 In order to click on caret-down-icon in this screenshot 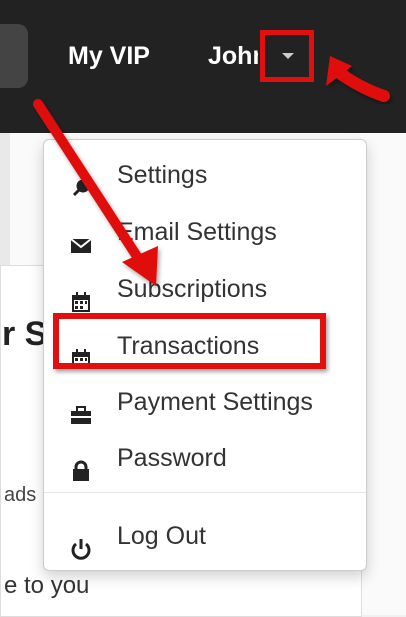, I will do `click(288, 56)`.